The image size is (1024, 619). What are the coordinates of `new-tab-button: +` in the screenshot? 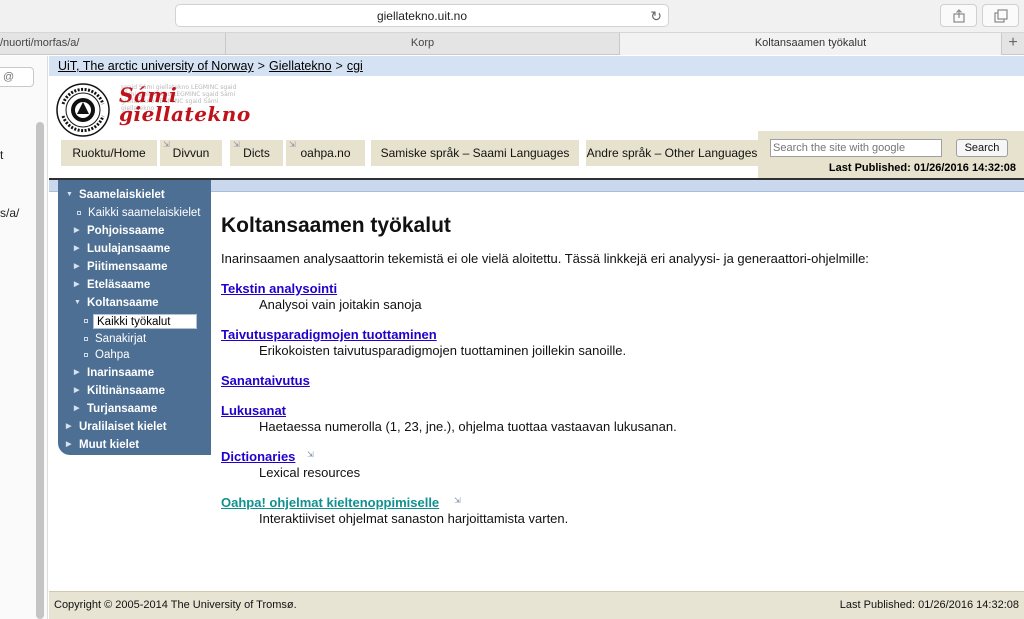 It's located at (1013, 44).